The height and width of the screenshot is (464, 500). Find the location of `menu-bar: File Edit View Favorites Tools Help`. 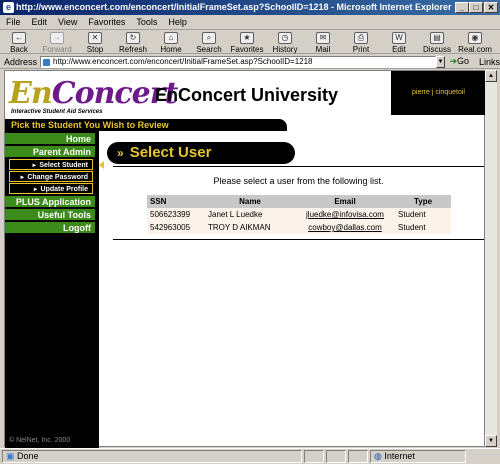

menu-bar: File Edit View Favorites Tools Help is located at coordinates (250, 22).